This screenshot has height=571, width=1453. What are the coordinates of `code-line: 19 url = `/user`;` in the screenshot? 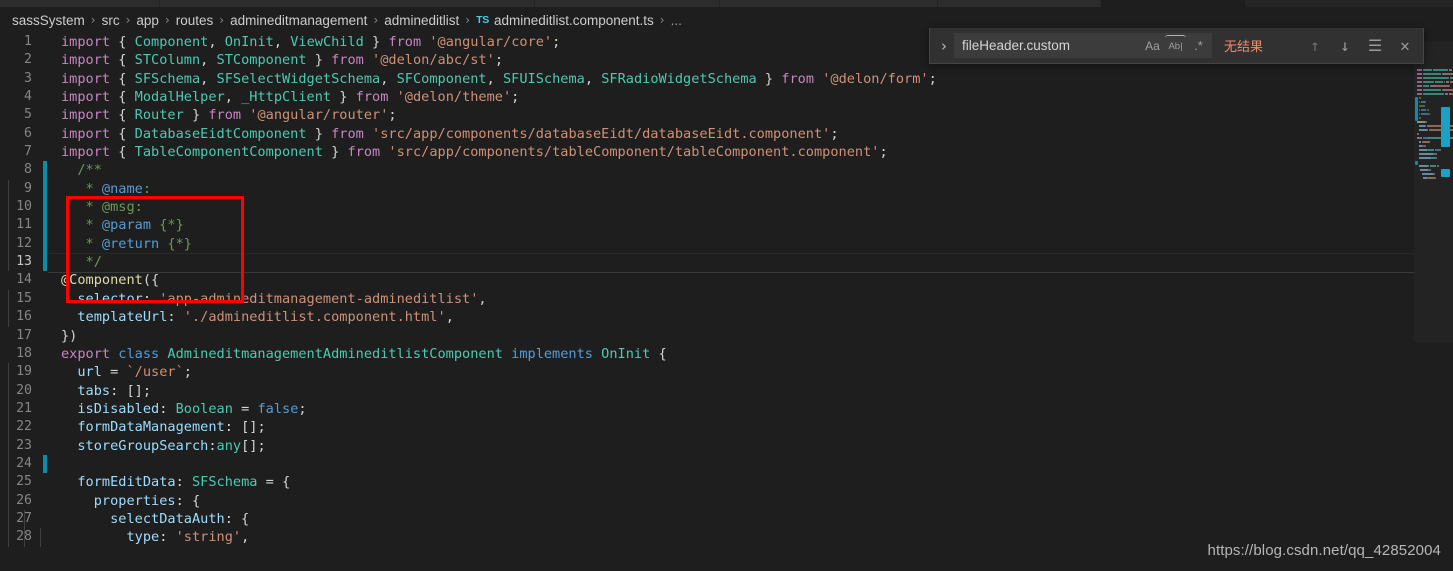 It's located at (707, 372).